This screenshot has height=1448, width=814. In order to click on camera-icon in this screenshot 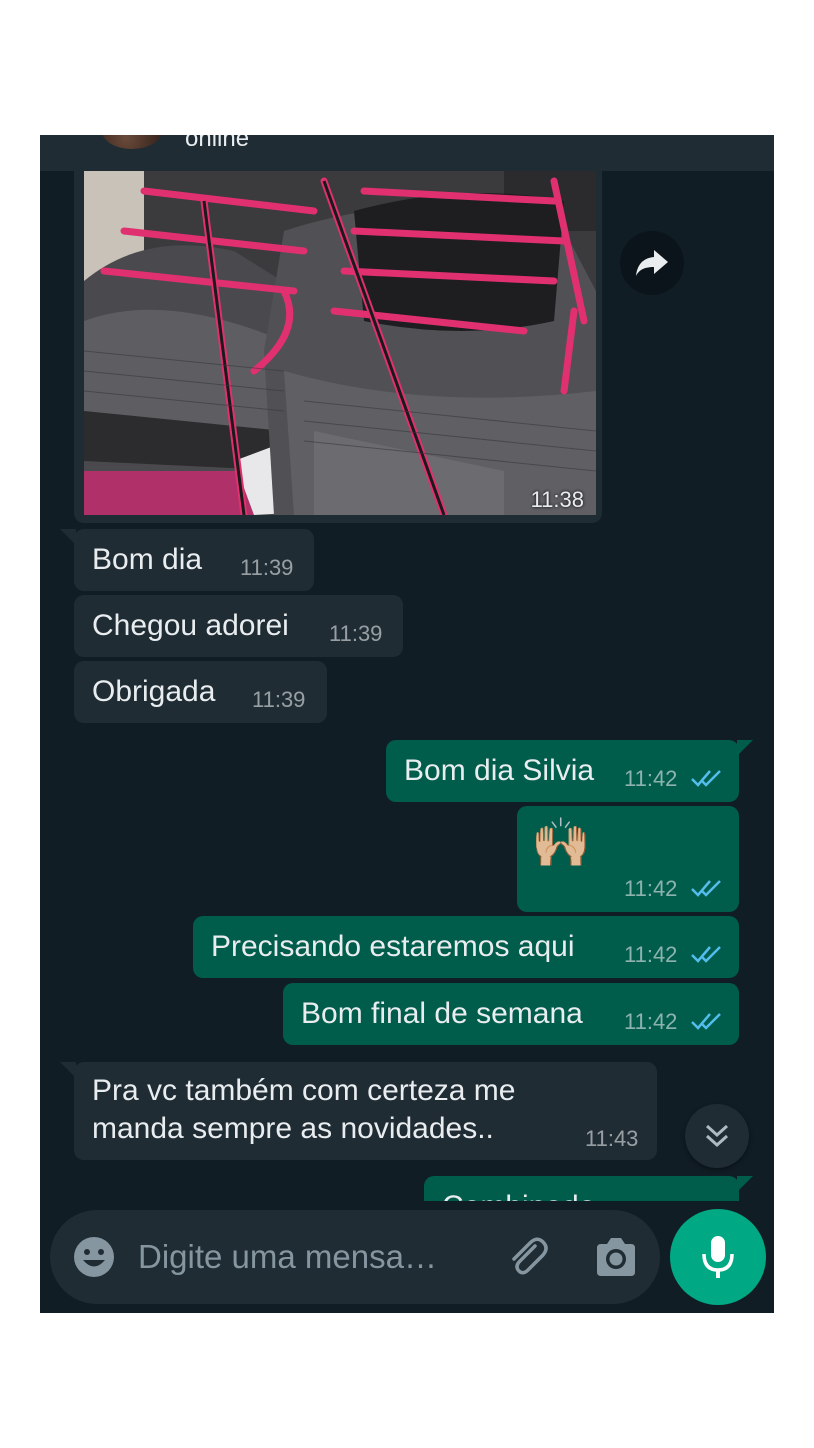, I will do `click(616, 1257)`.